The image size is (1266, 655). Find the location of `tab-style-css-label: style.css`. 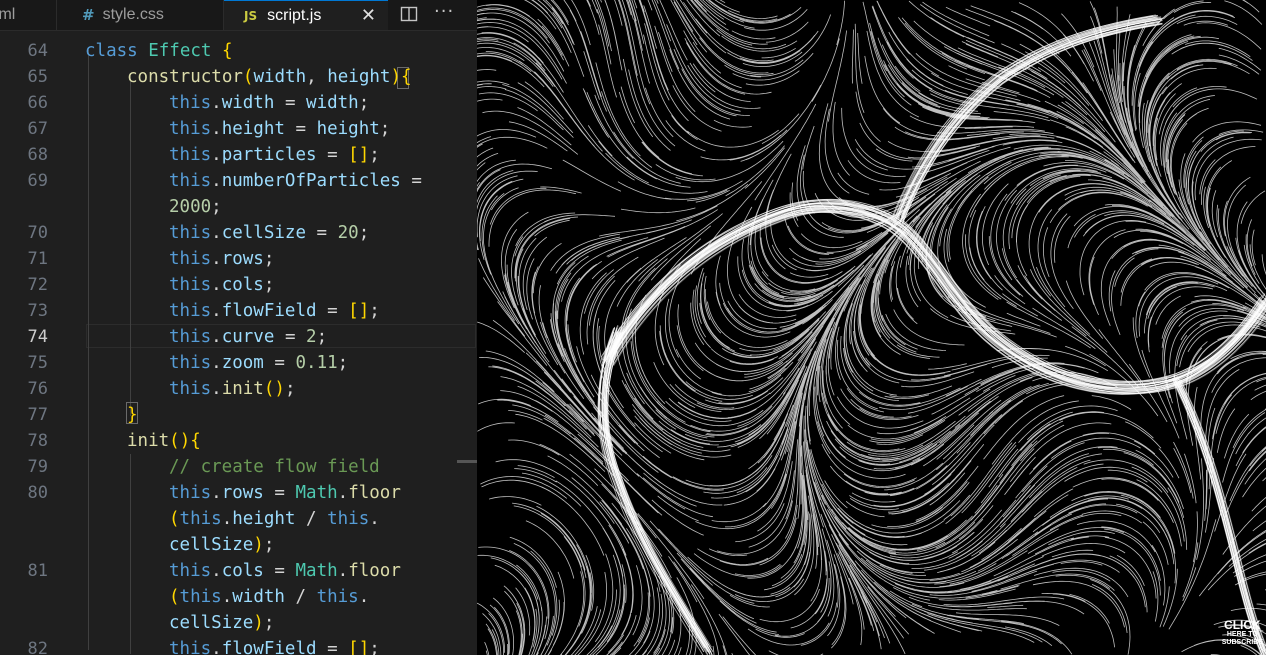

tab-style-css-label: style.css is located at coordinates (133, 14).